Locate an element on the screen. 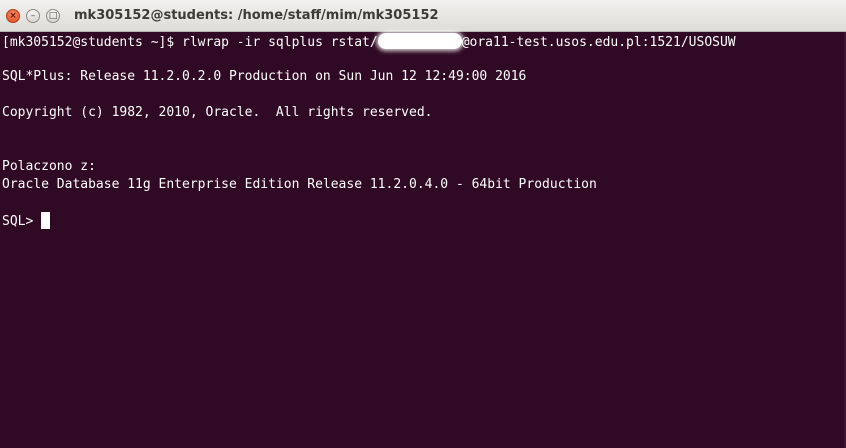 The image size is (846, 448). text-cursor is located at coordinates (46, 220).